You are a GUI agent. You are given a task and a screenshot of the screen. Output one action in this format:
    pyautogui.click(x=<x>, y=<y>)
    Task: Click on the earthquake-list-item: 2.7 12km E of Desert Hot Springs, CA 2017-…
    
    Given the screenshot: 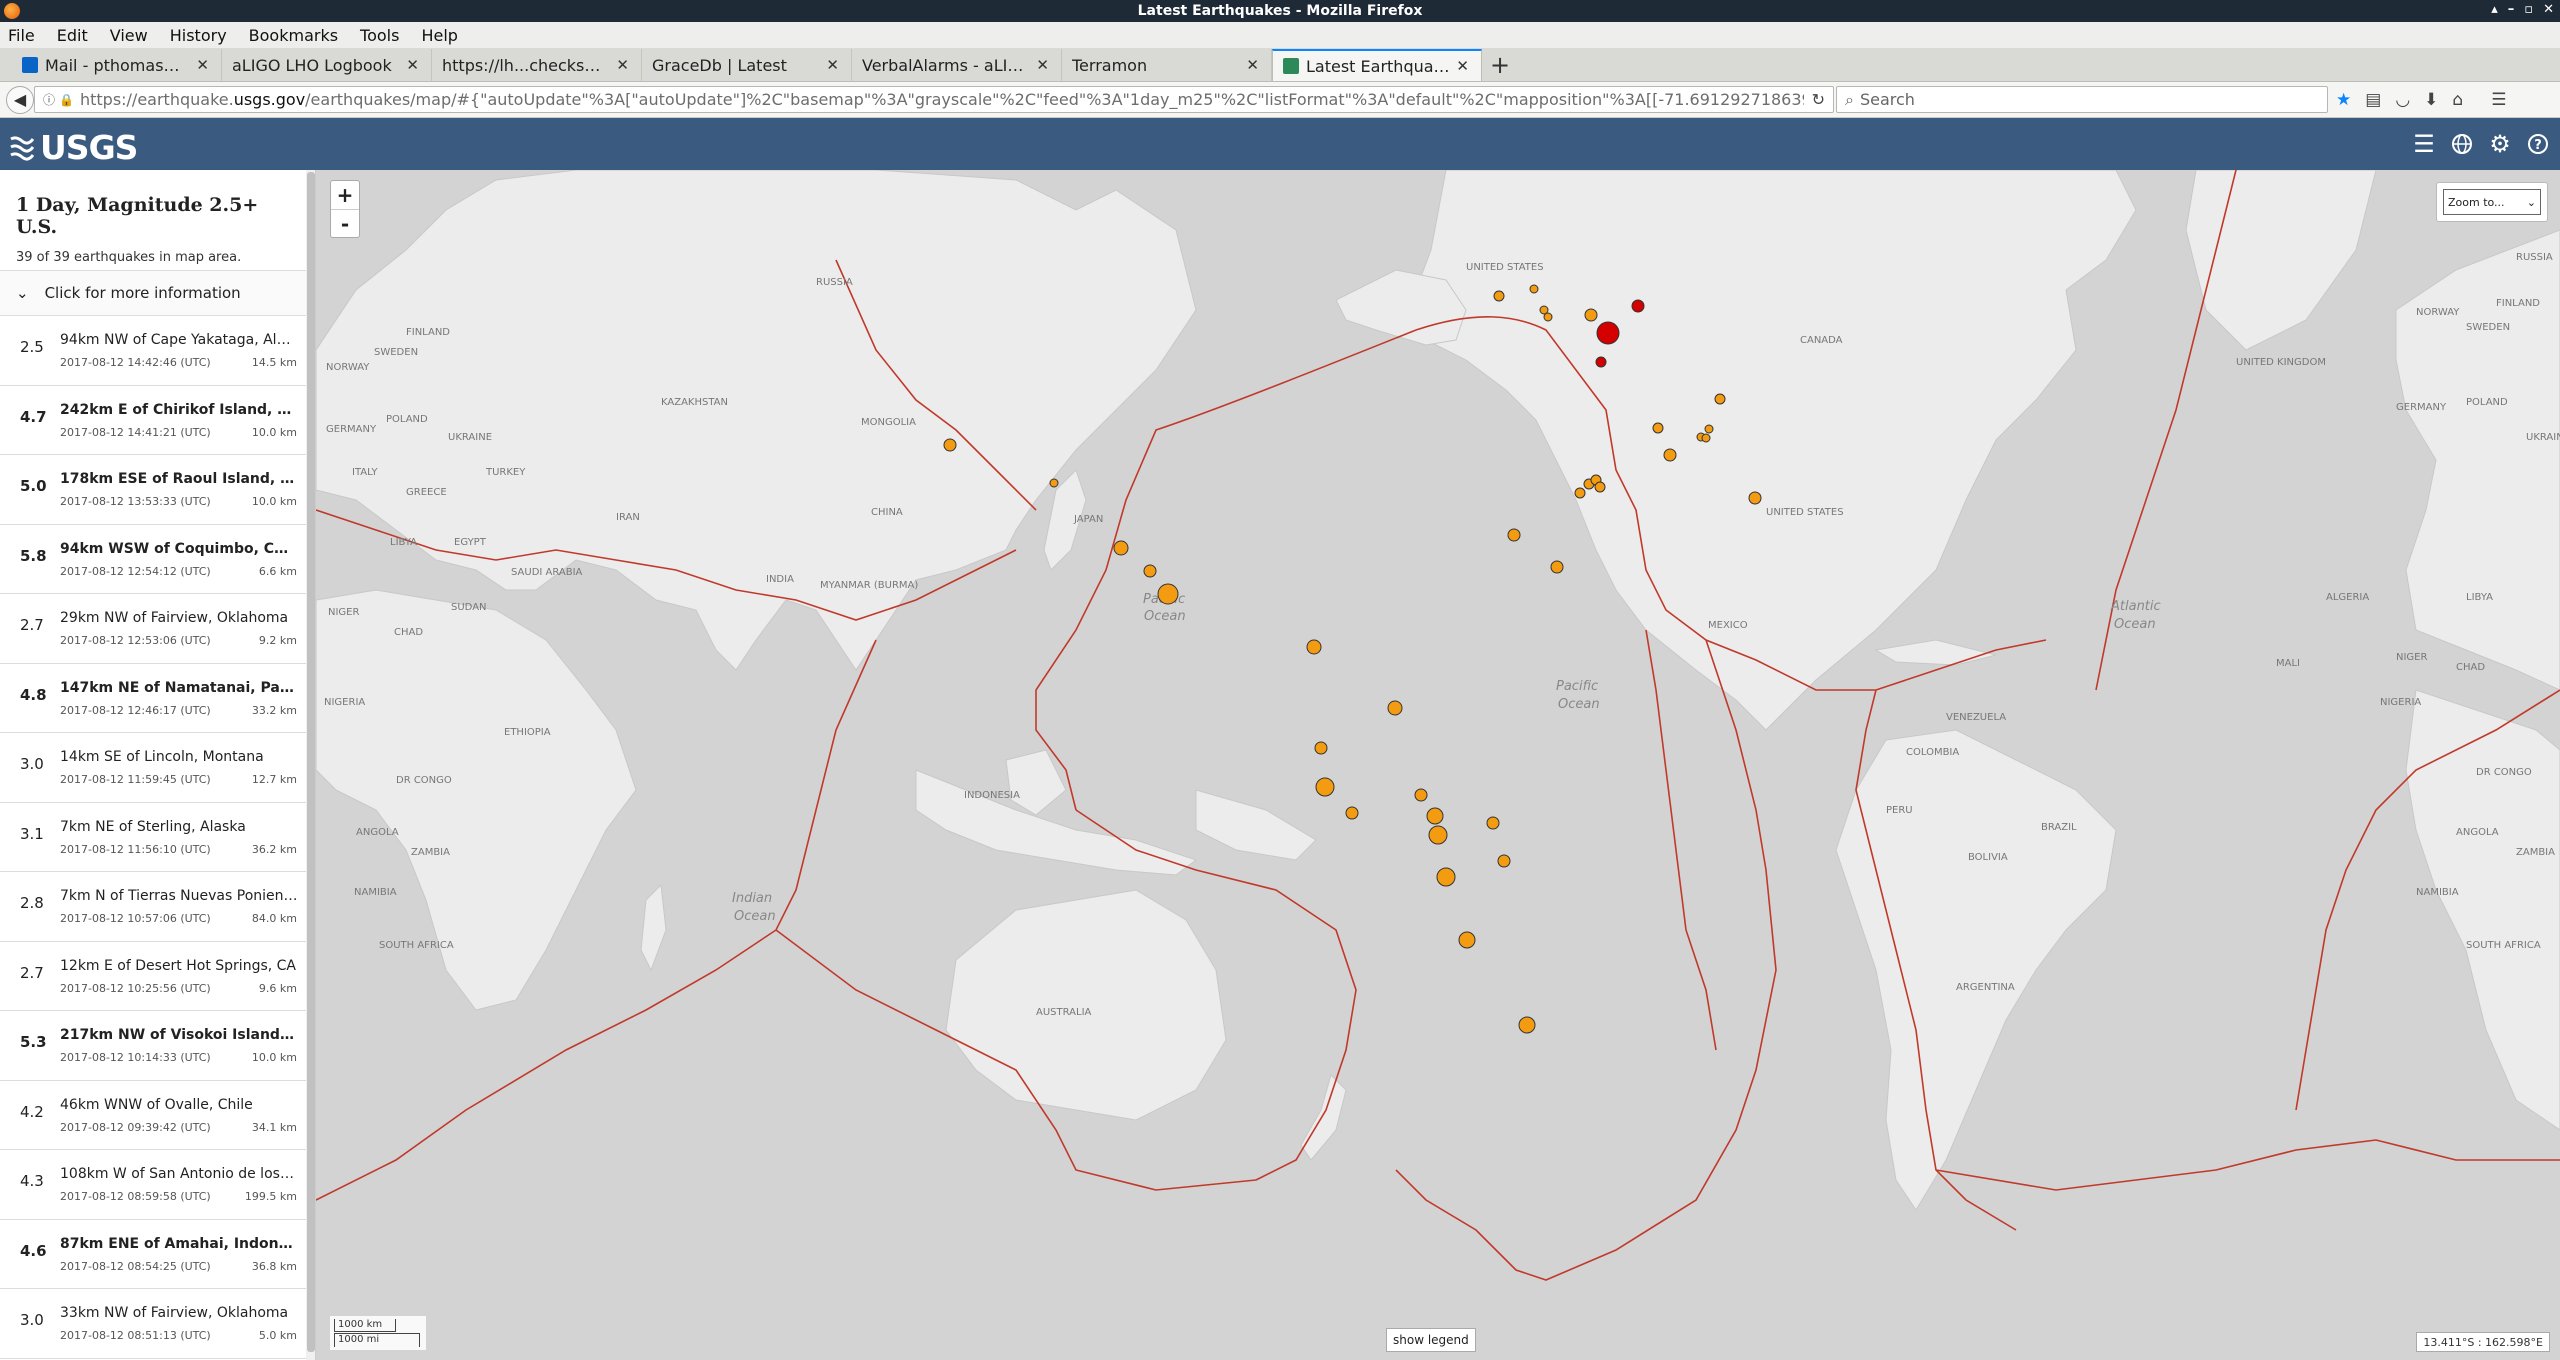 What is the action you would take?
    pyautogui.click(x=157, y=976)
    